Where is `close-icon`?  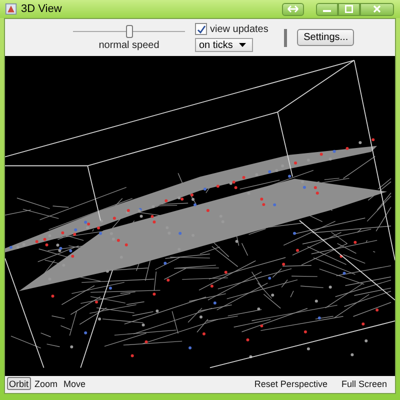
close-icon is located at coordinates (377, 9).